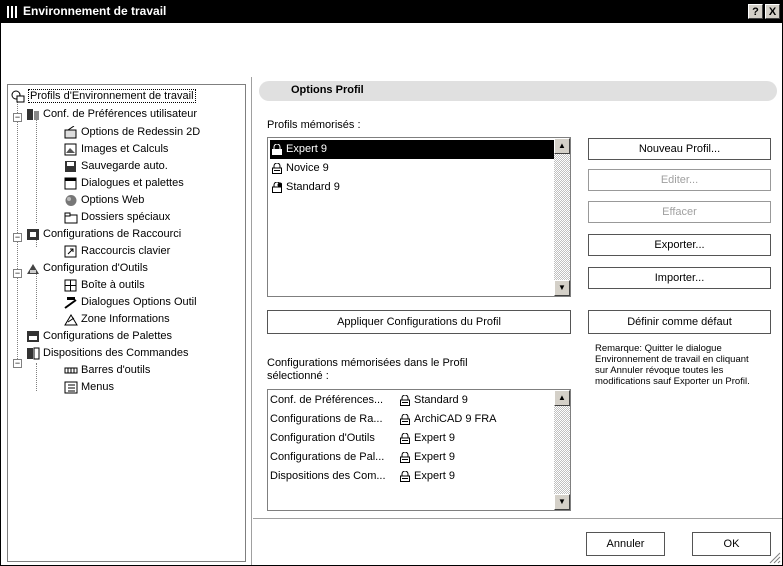 The height and width of the screenshot is (566, 783). Describe the element at coordinates (87, 268) in the screenshot. I see `sidebar-item-outils-config: Configuration d'Outils` at that location.